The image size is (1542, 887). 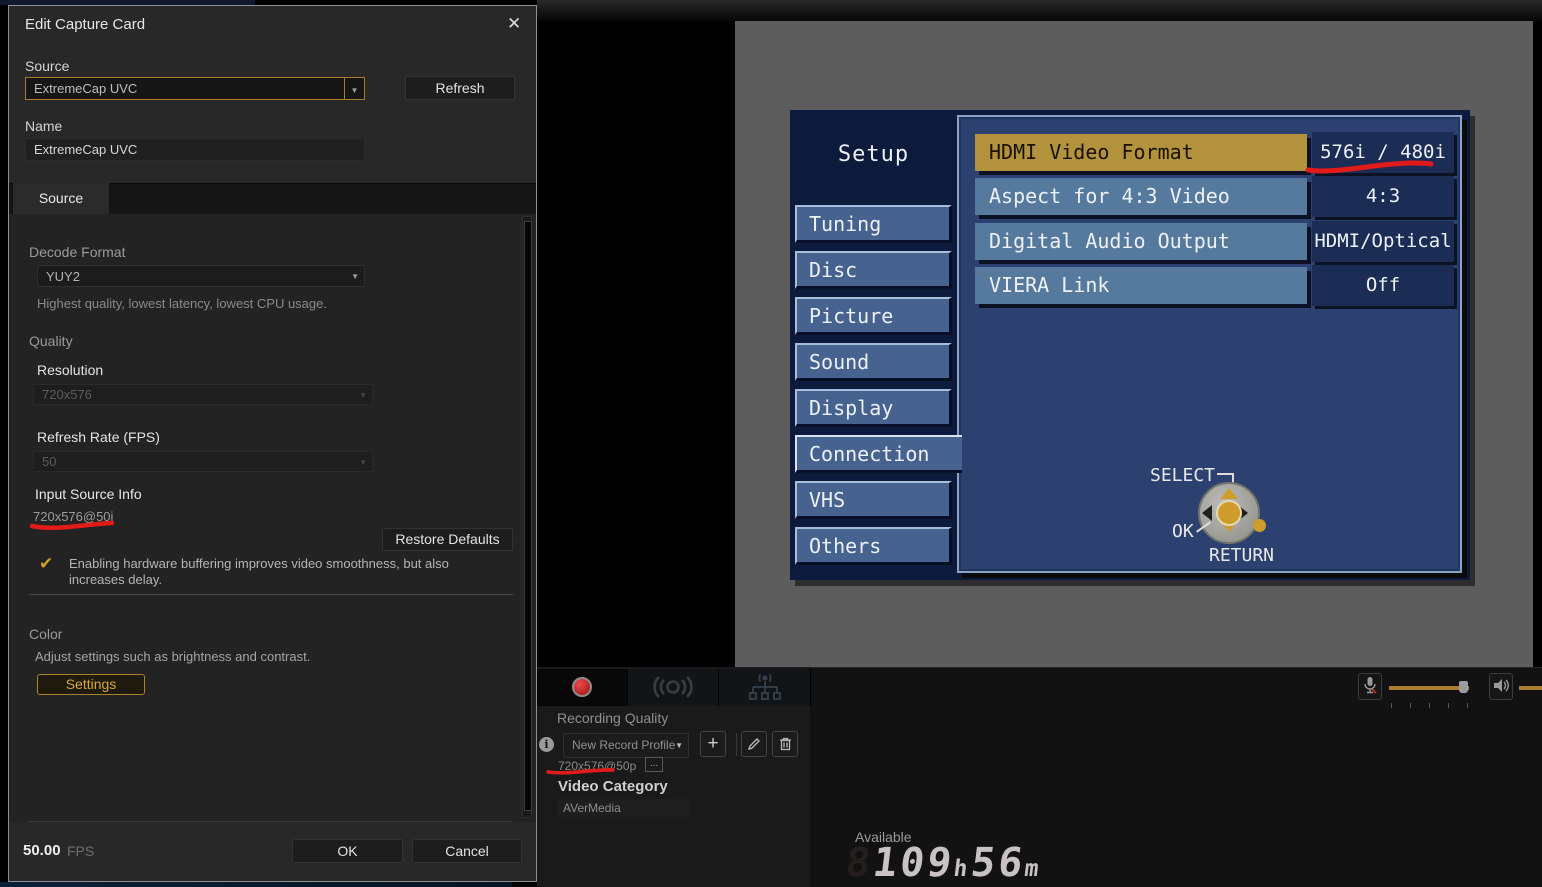 I want to click on window-edge-bottom, so click(x=256, y=884).